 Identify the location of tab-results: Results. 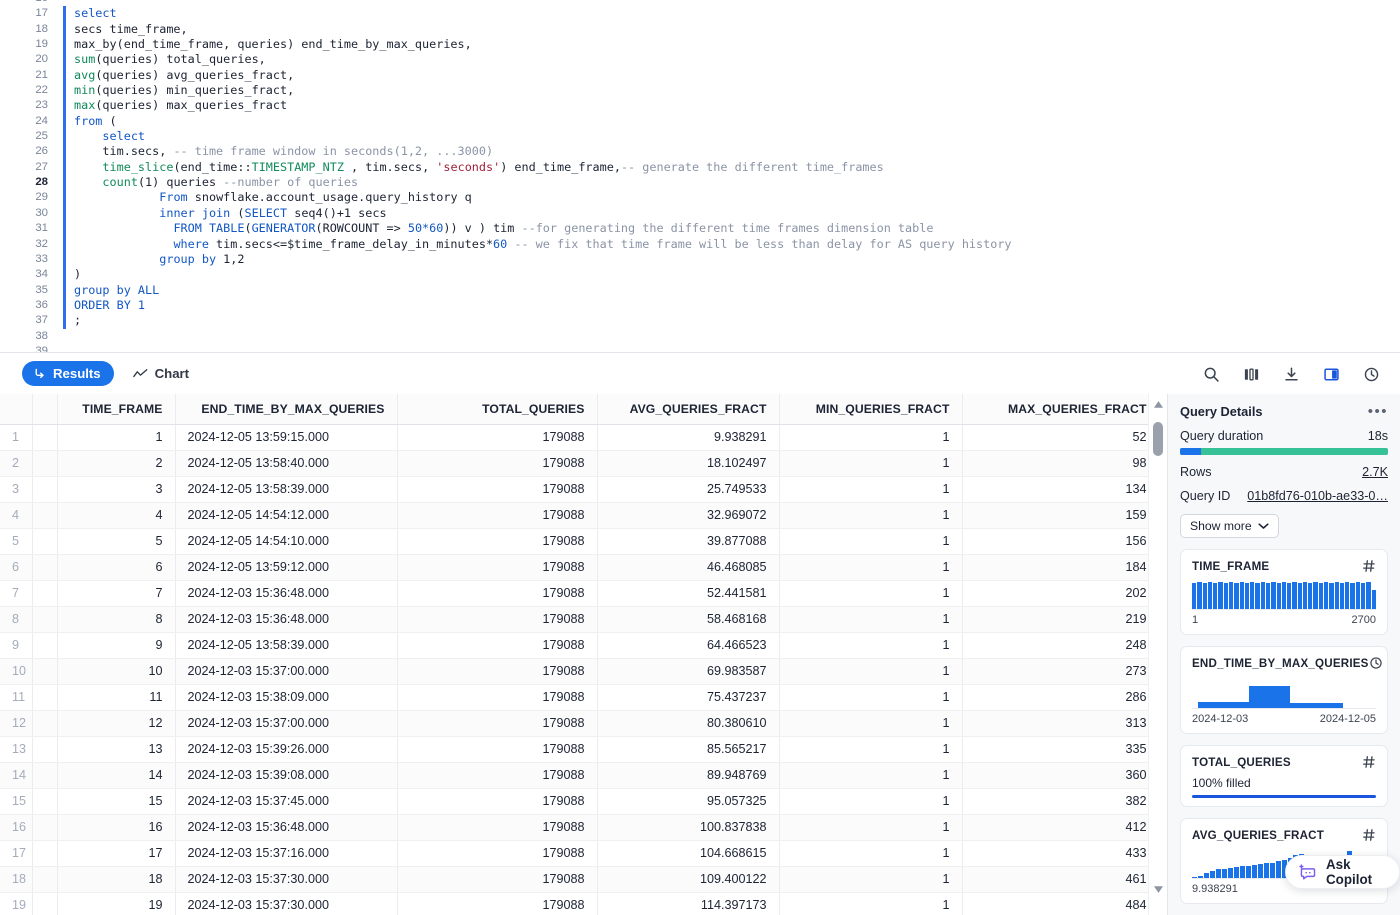
(68, 373).